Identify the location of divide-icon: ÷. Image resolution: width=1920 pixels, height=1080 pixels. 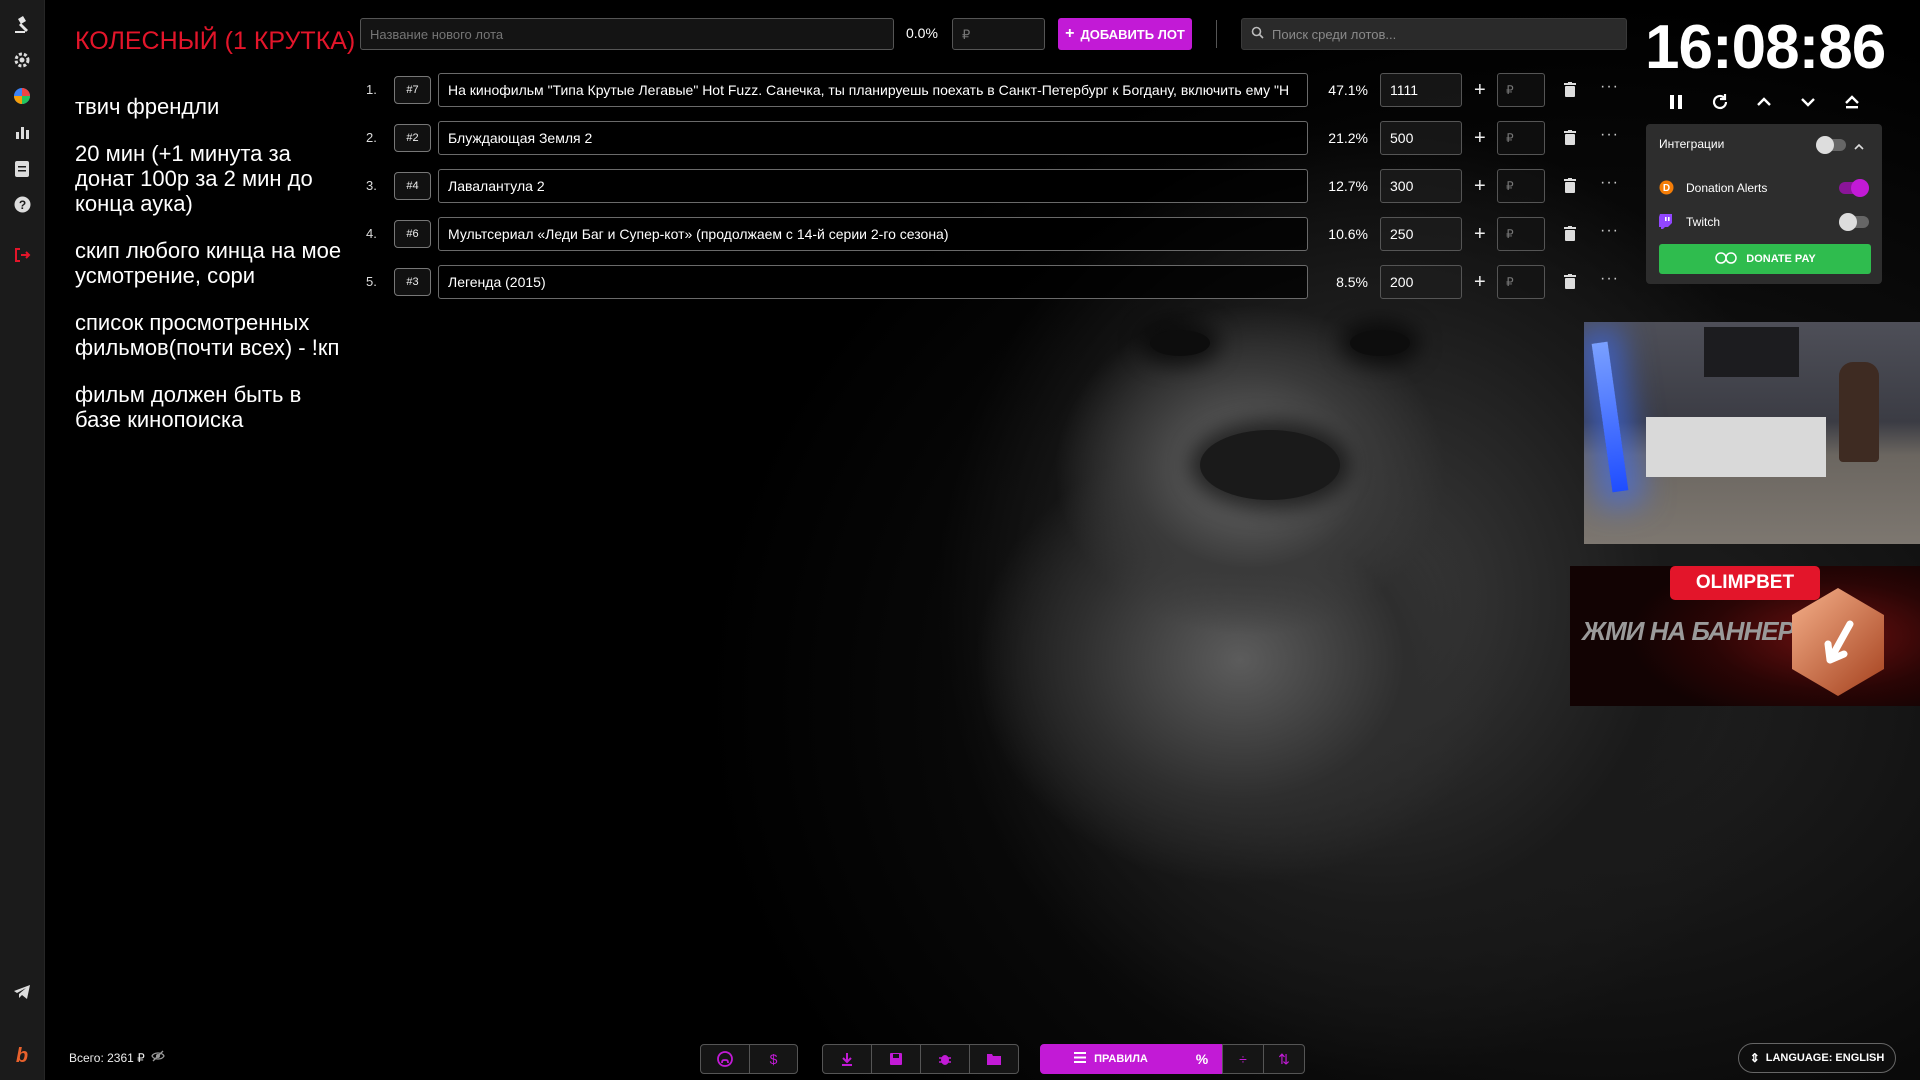
(1243, 1059).